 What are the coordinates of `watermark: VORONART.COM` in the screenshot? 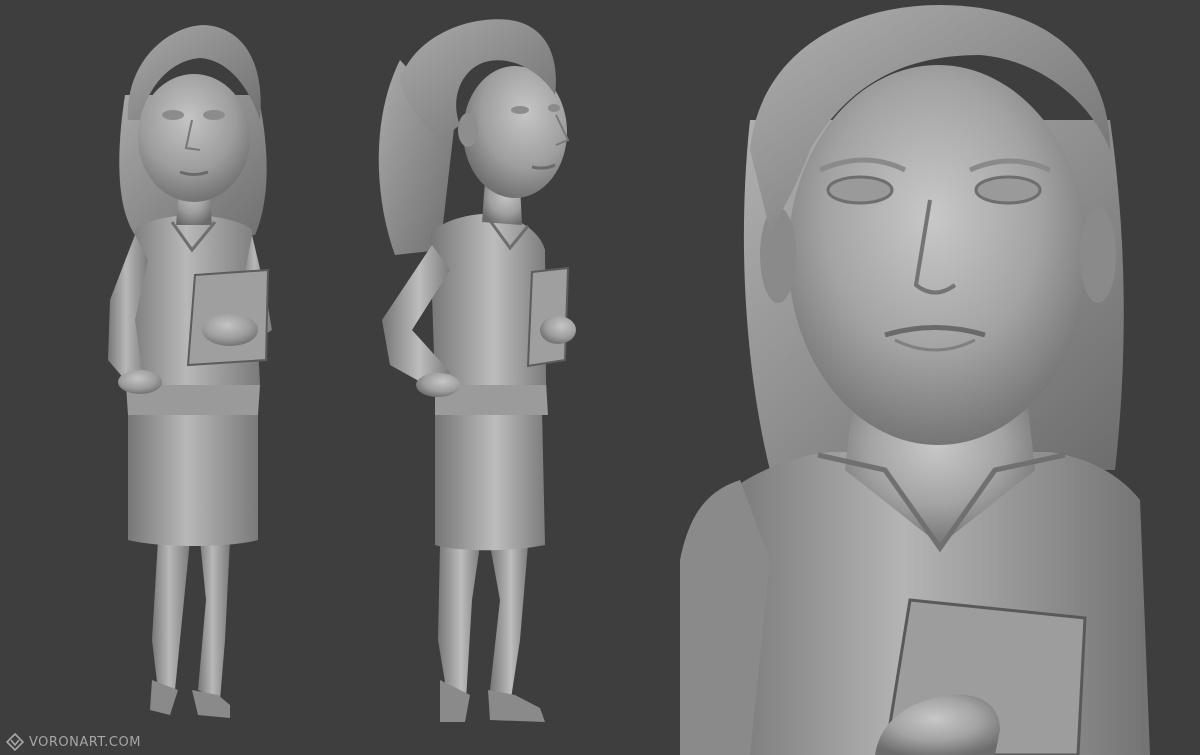 It's located at (73, 742).